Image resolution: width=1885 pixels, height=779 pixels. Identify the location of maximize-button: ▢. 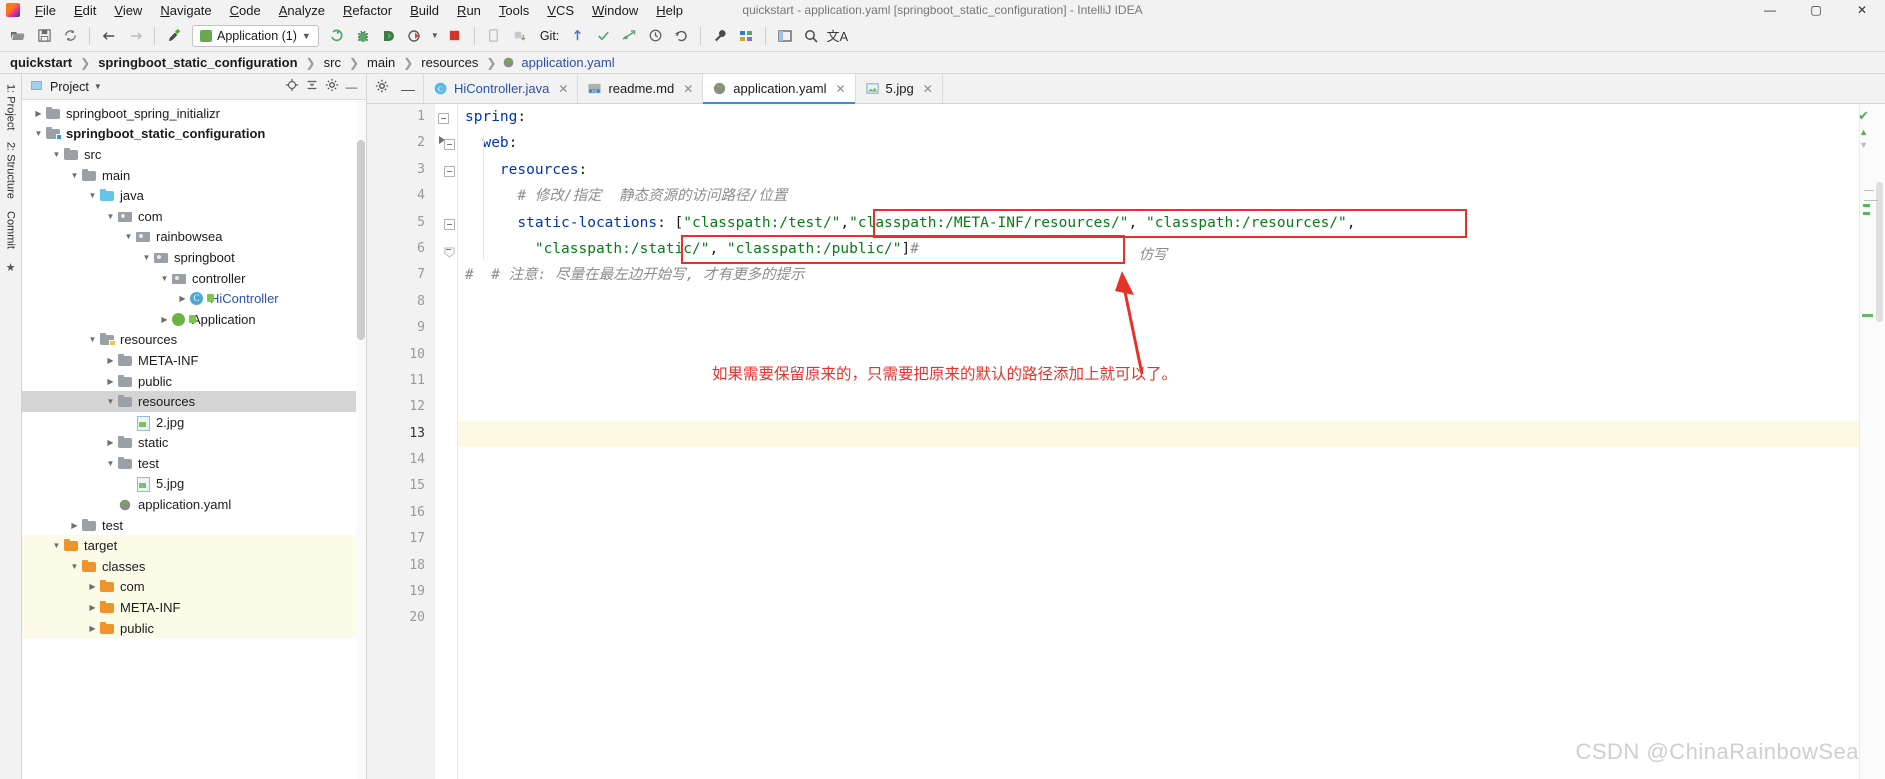
(1816, 10).